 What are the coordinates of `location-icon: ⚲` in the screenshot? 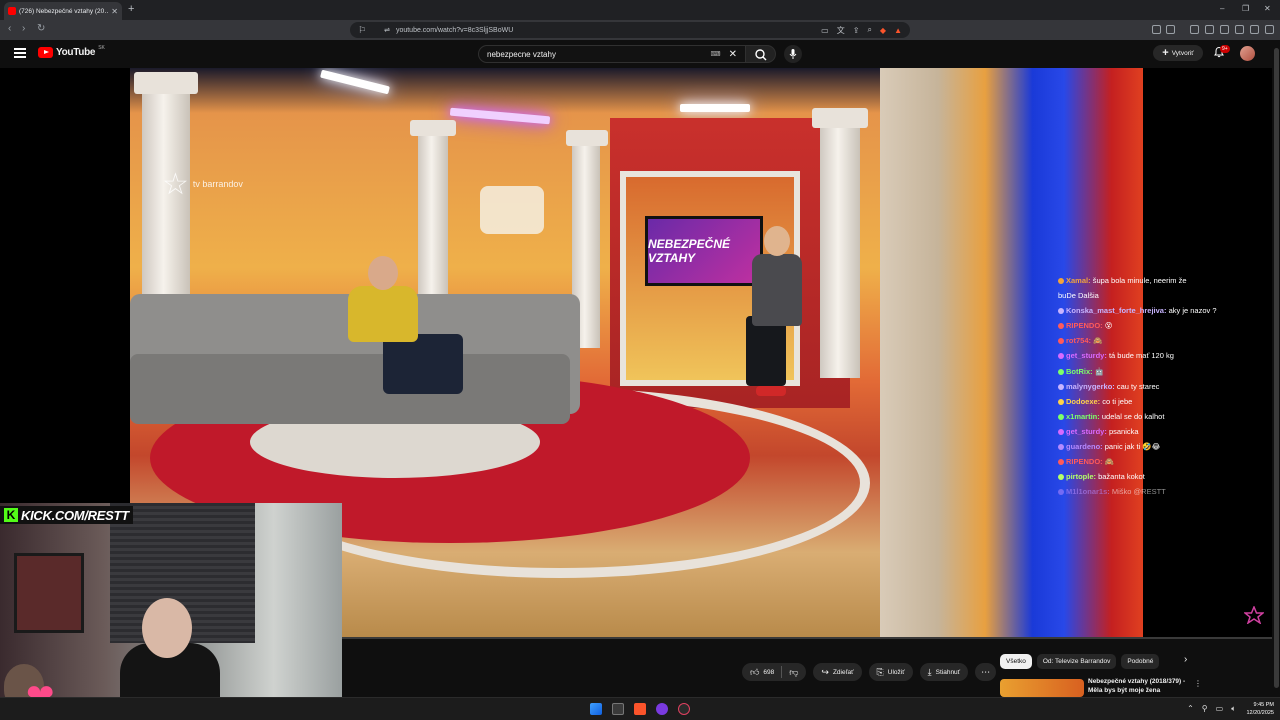 It's located at (1205, 709).